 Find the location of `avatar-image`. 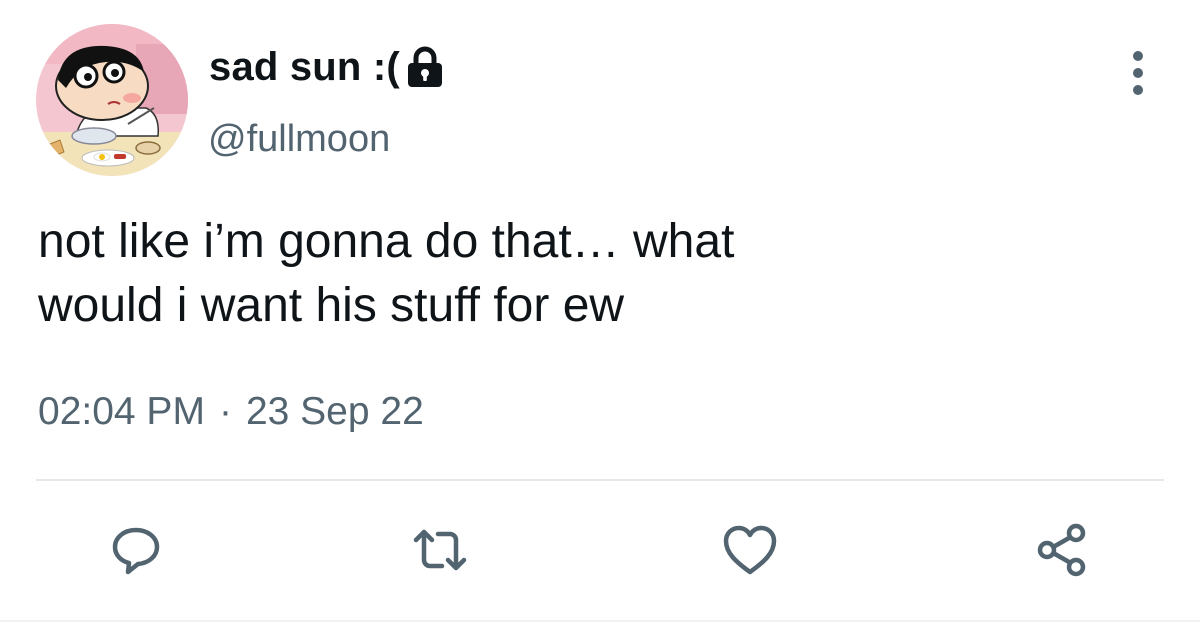

avatar-image is located at coordinates (112, 100).